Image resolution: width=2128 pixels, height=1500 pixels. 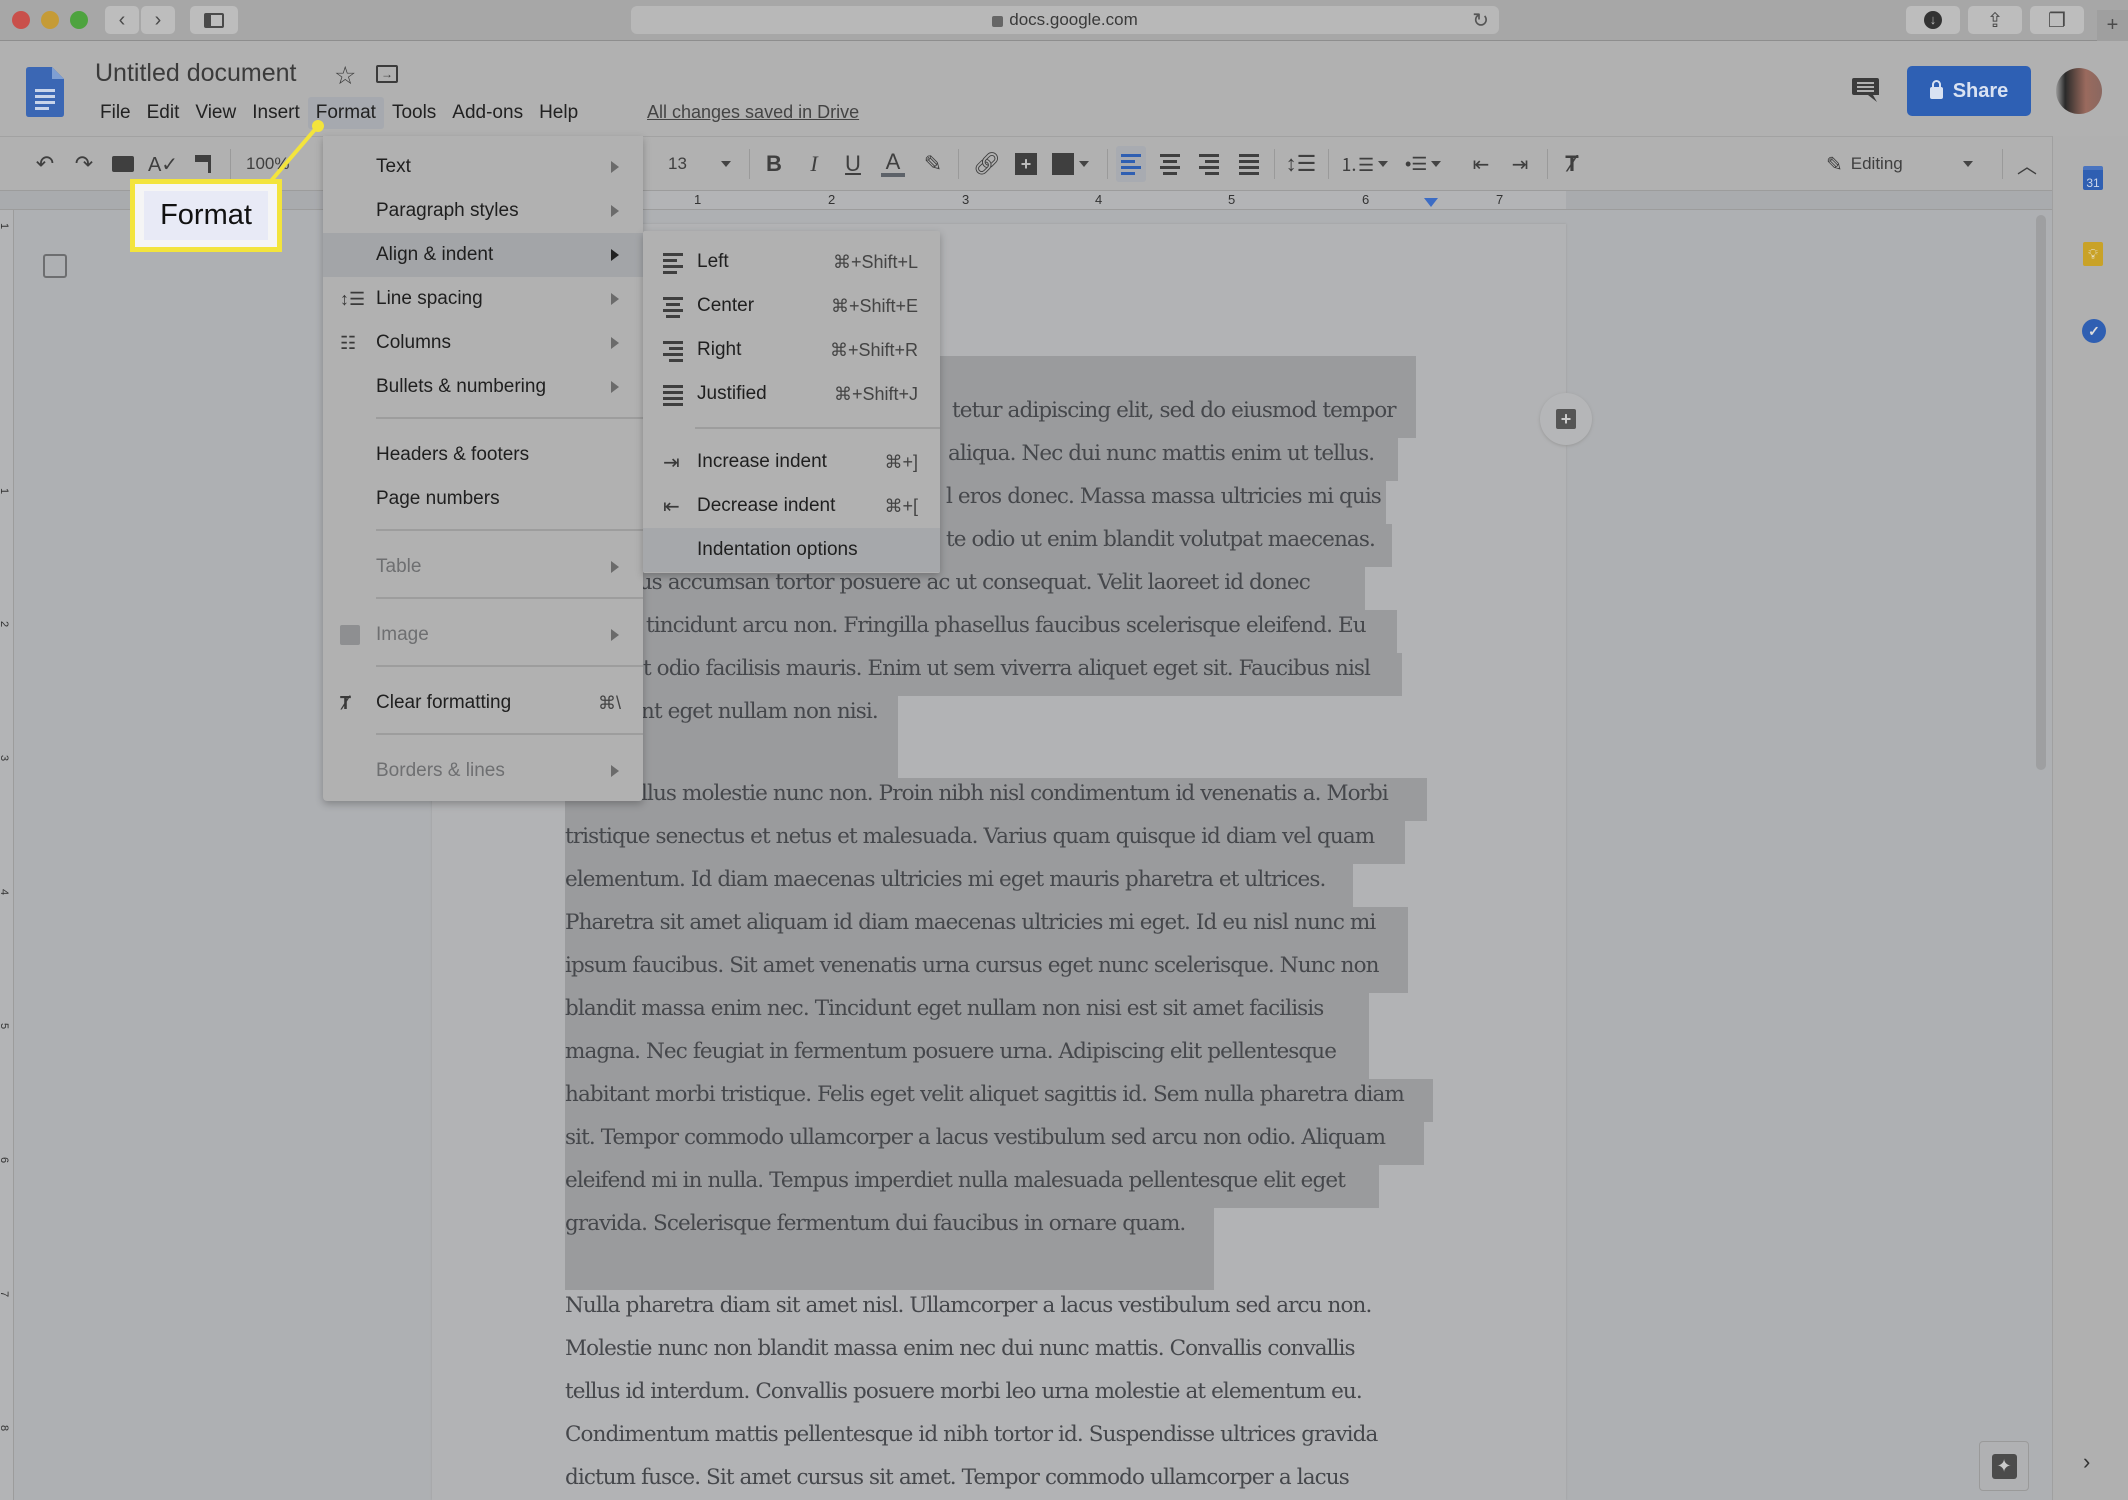 I want to click on align-right-button, so click(x=1209, y=164).